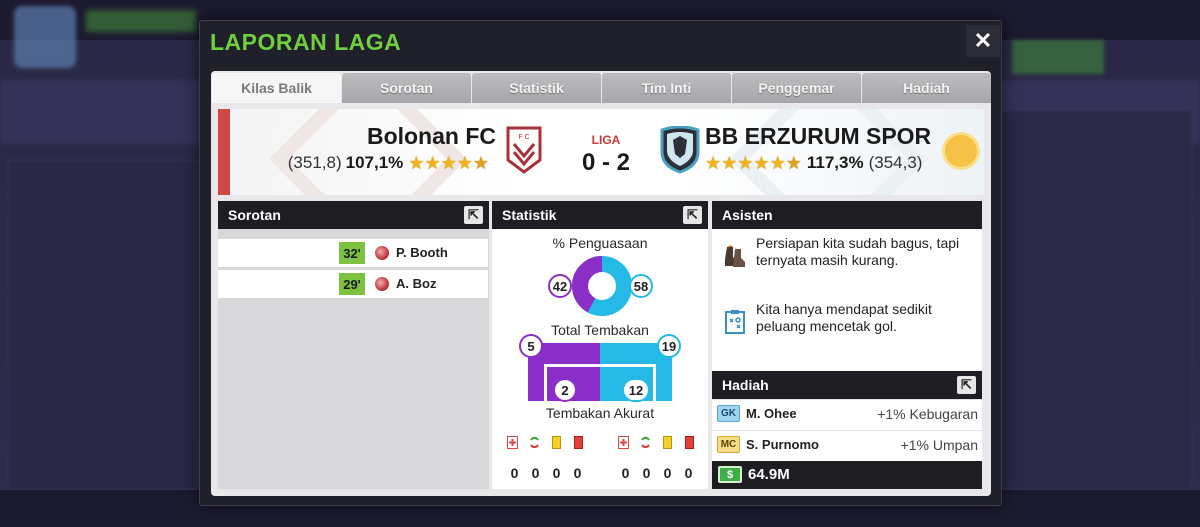 Image resolution: width=1200 pixels, height=527 pixels. I want to click on rewards-title: Hadiah, so click(745, 385).